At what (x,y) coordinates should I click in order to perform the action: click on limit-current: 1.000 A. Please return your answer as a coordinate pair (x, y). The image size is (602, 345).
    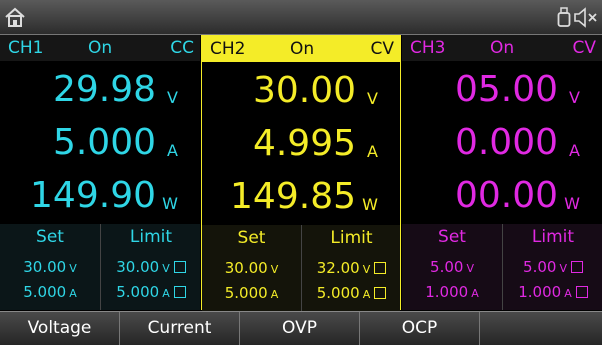
    Looking at the image, I should click on (552, 292).